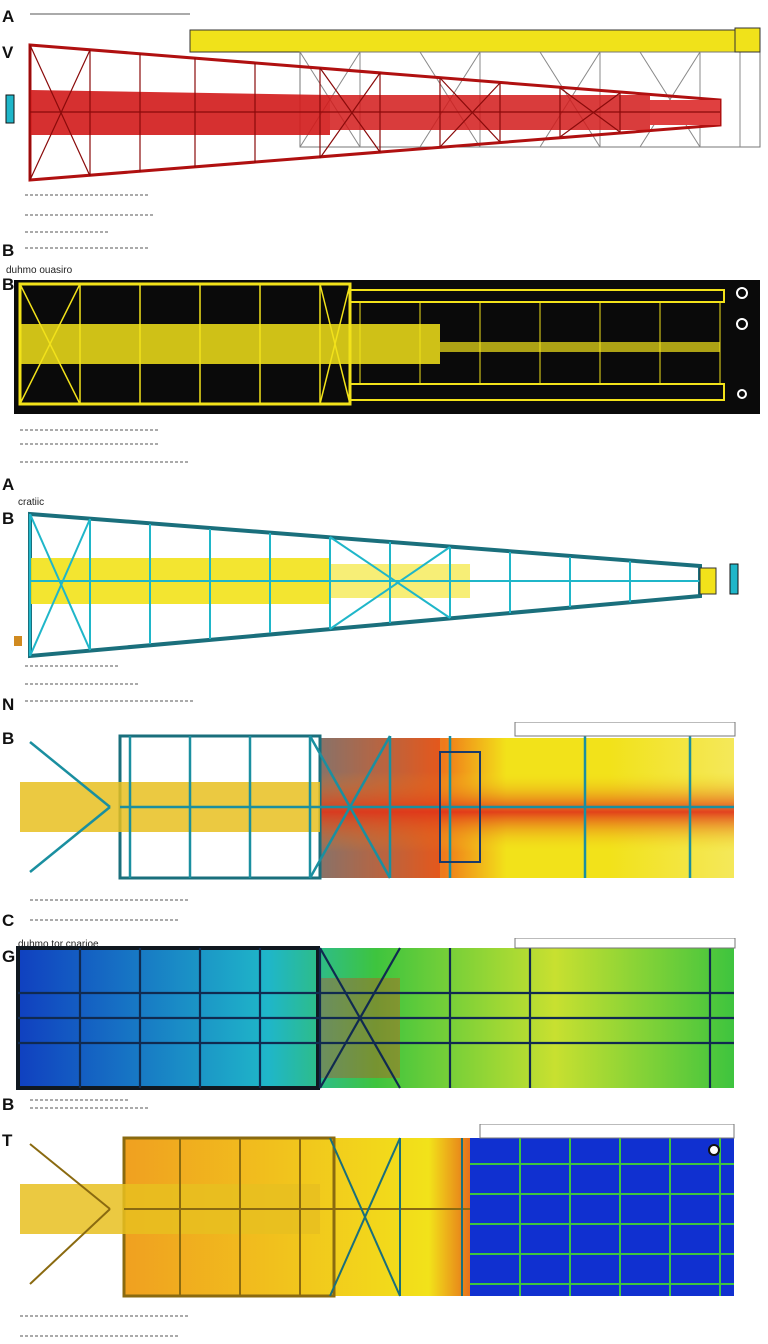  What do you see at coordinates (387, 371) in the screenshot?
I see `panel-2-truss-diagram` at bounding box center [387, 371].